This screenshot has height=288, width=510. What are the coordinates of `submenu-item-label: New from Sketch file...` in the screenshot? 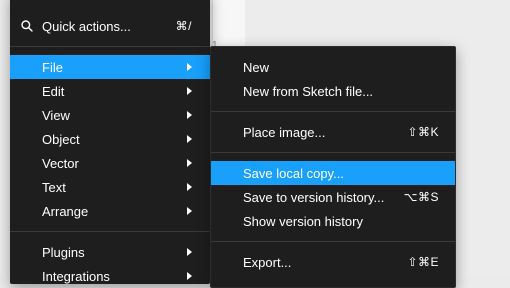 It's located at (308, 91).